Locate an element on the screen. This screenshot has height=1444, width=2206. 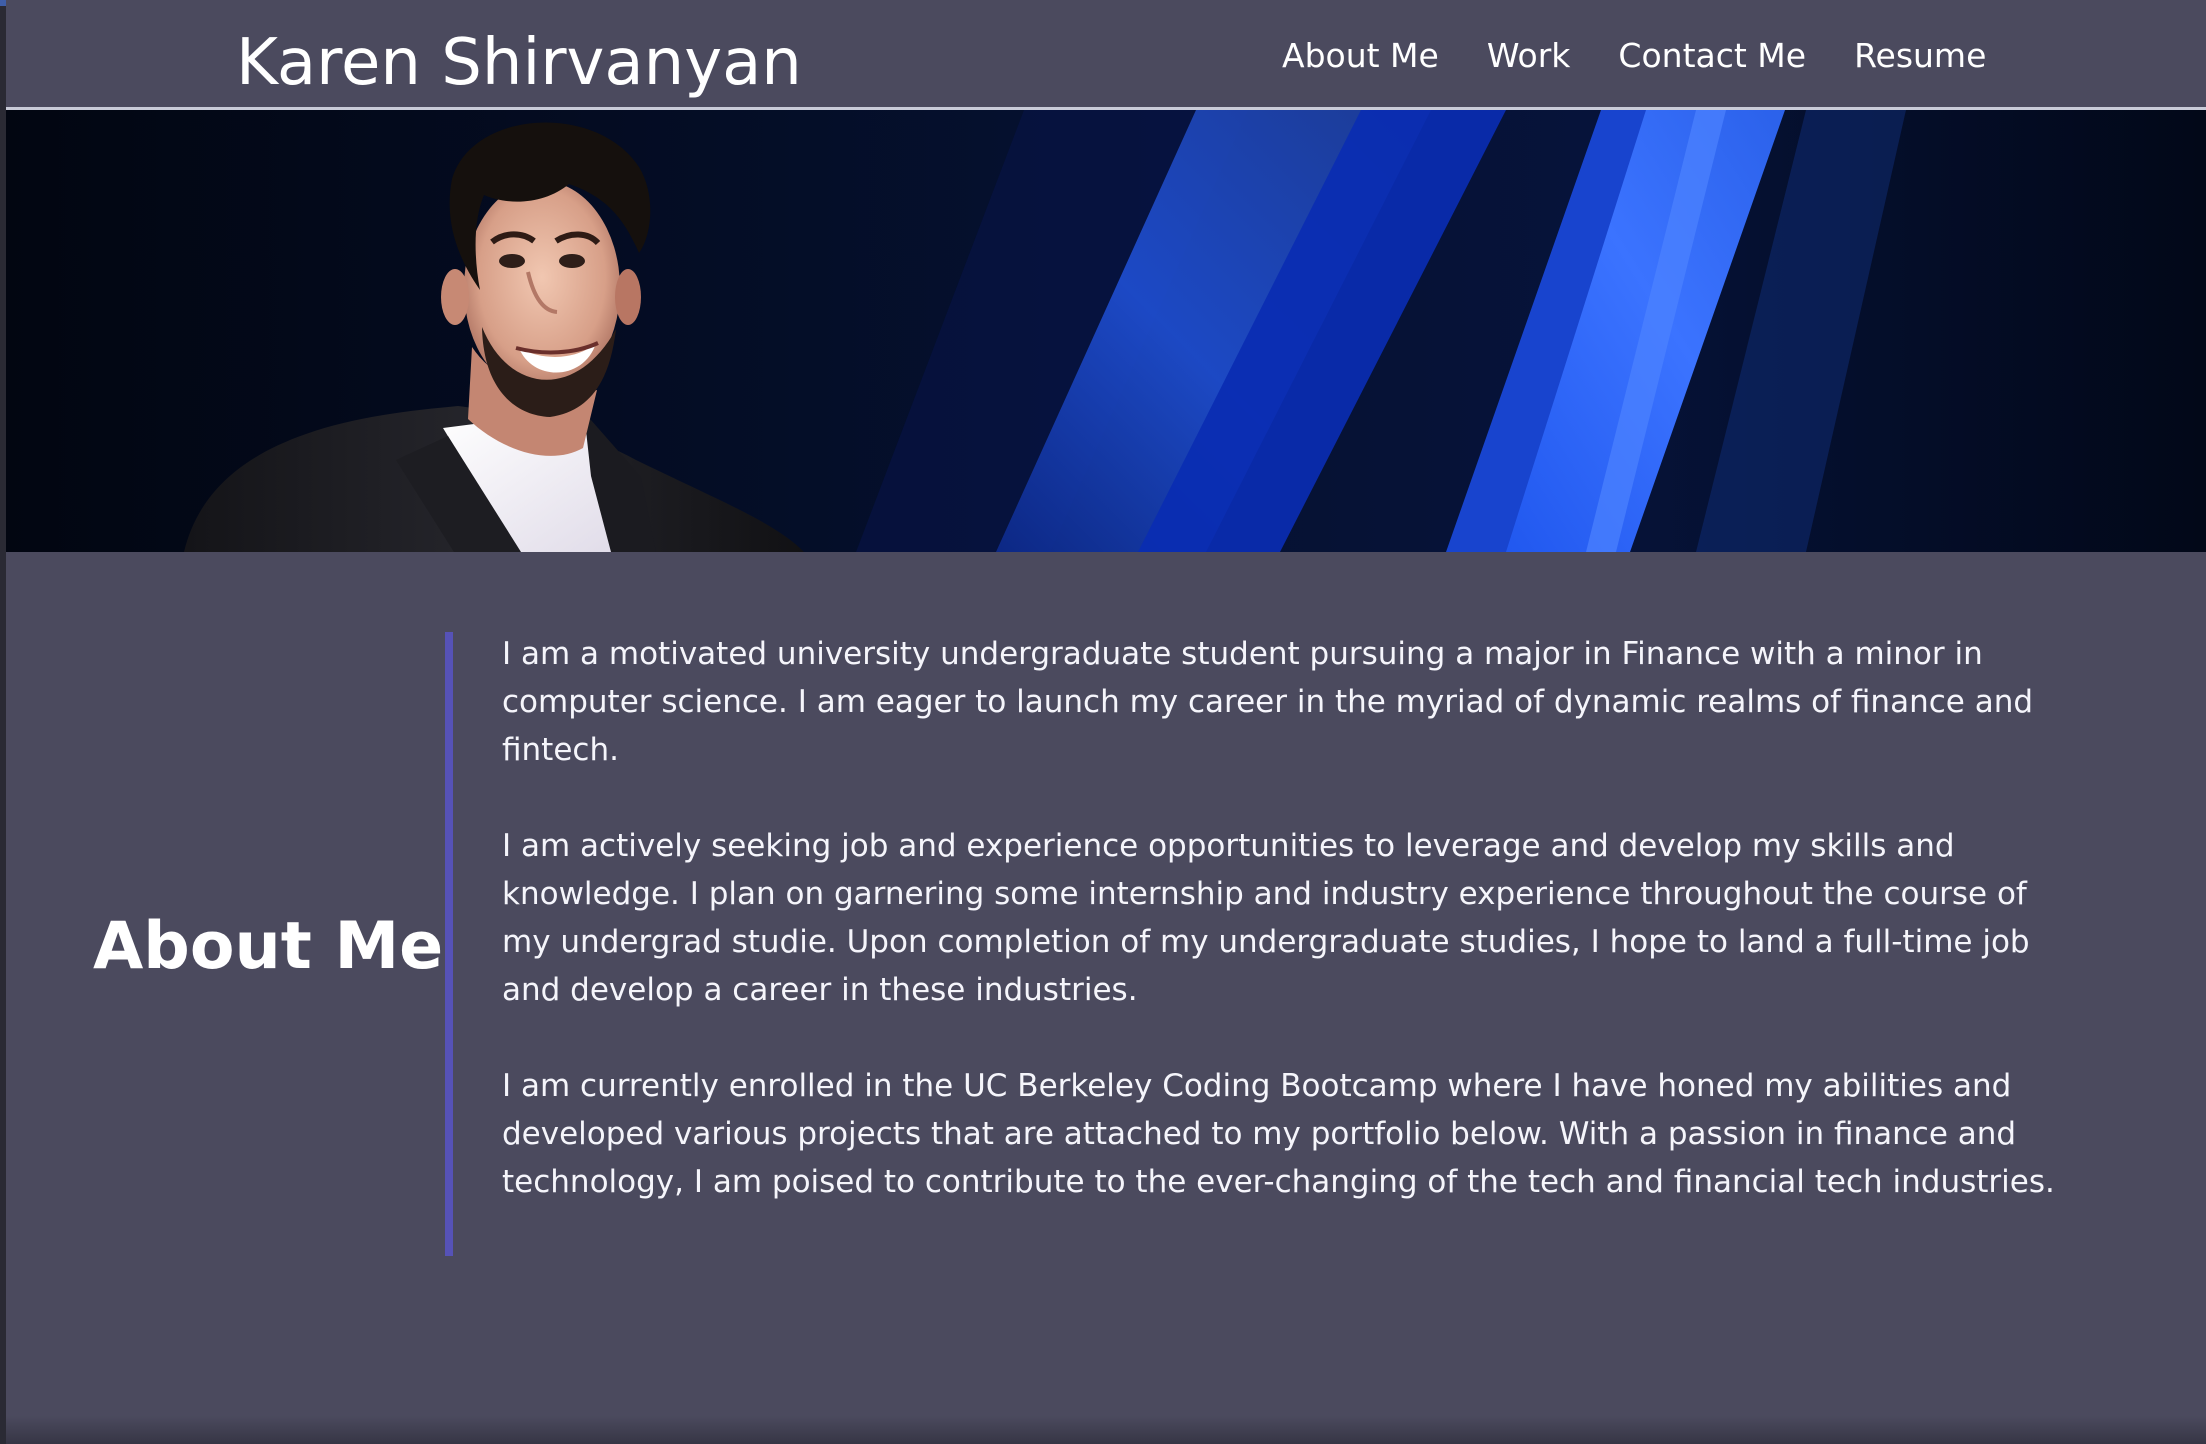
main-navigation: About Me Work Contact Me Resume is located at coordinates (1634, 56).